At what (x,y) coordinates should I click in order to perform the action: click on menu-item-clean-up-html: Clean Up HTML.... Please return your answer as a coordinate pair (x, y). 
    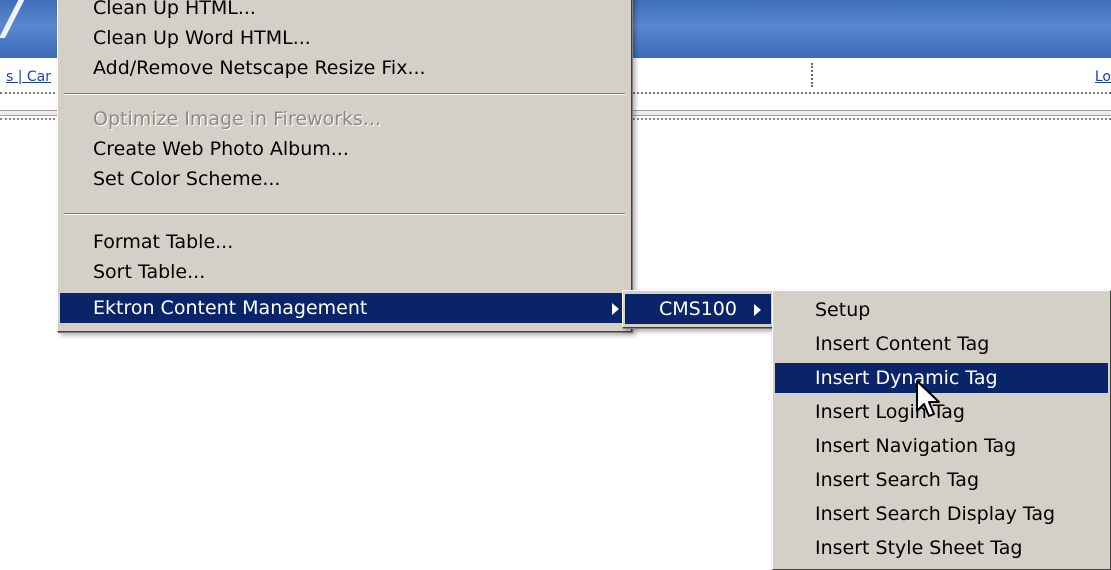
    Looking at the image, I should click on (344, 11).